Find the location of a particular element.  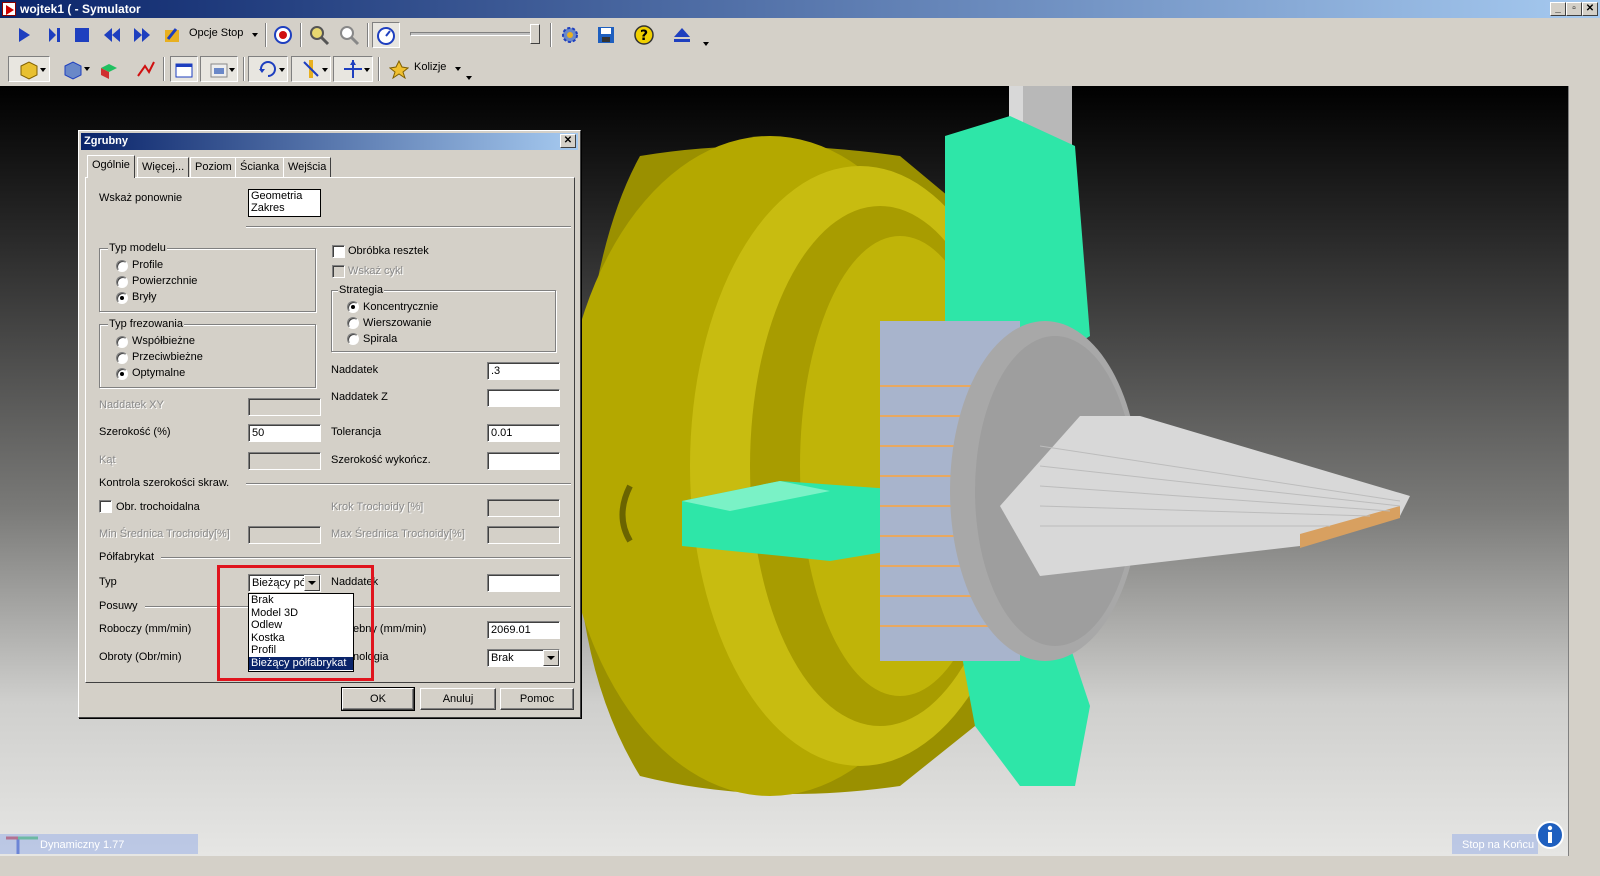

speed-slider-thumb is located at coordinates (535, 34).